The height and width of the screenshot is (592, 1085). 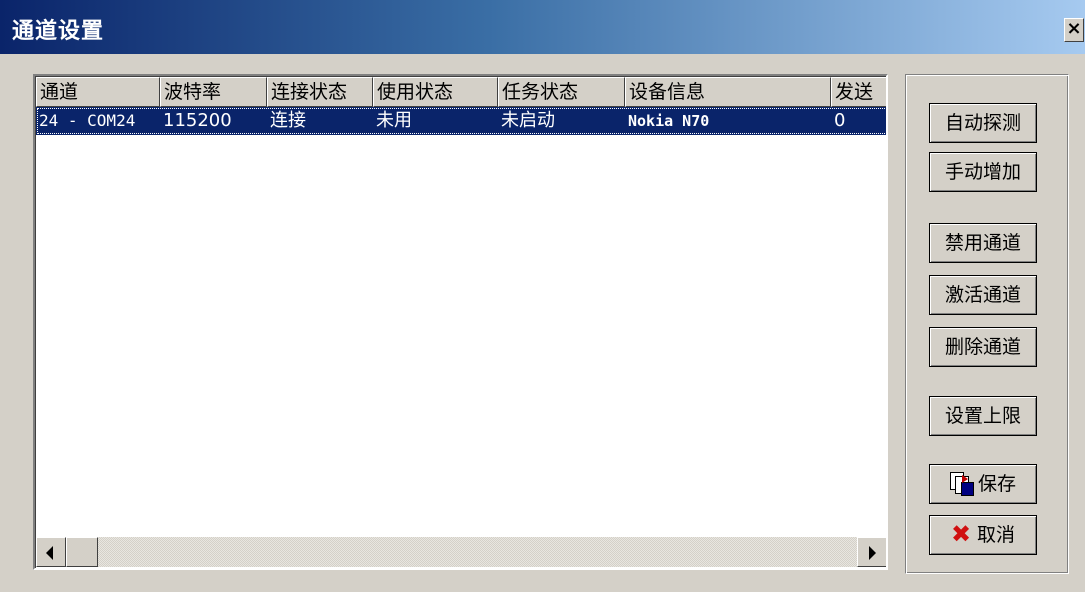 What do you see at coordinates (728, 92) in the screenshot?
I see `column-header-device: 设备信息` at bounding box center [728, 92].